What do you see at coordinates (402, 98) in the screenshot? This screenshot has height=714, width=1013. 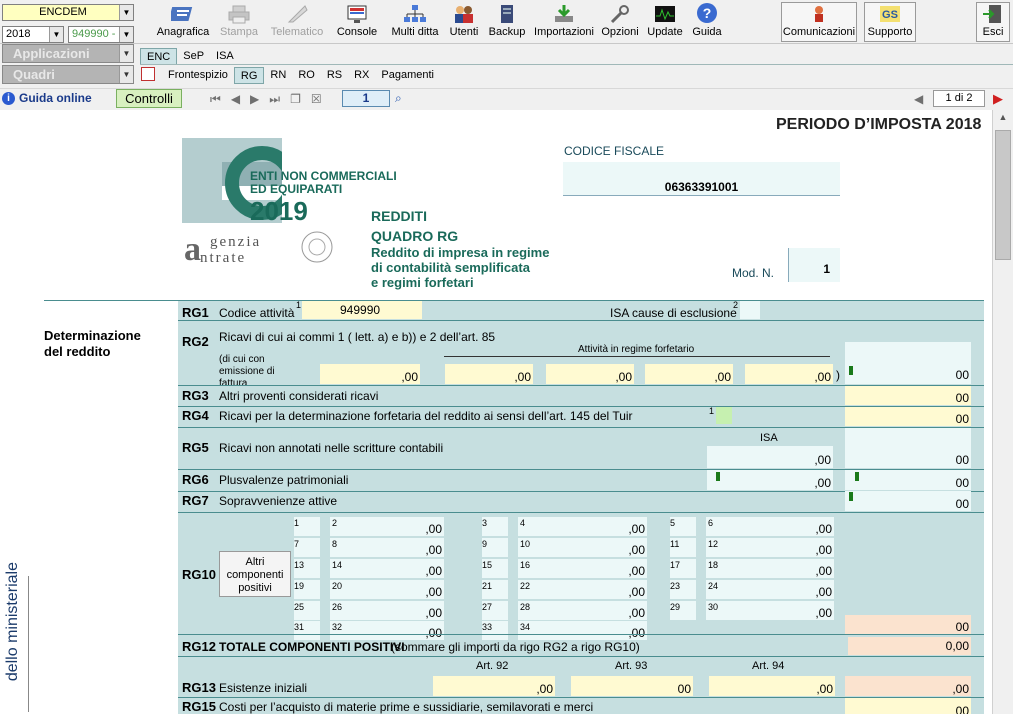 I see `search-page-icon: ⌕` at bounding box center [402, 98].